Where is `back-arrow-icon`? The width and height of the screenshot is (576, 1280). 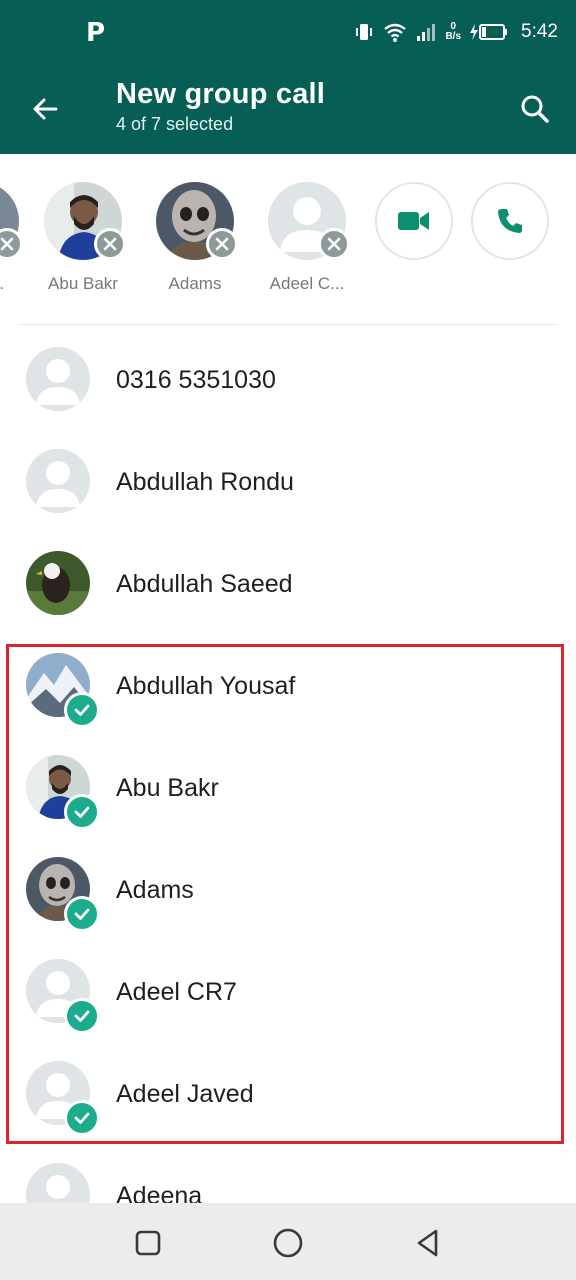
back-arrow-icon is located at coordinates (45, 109).